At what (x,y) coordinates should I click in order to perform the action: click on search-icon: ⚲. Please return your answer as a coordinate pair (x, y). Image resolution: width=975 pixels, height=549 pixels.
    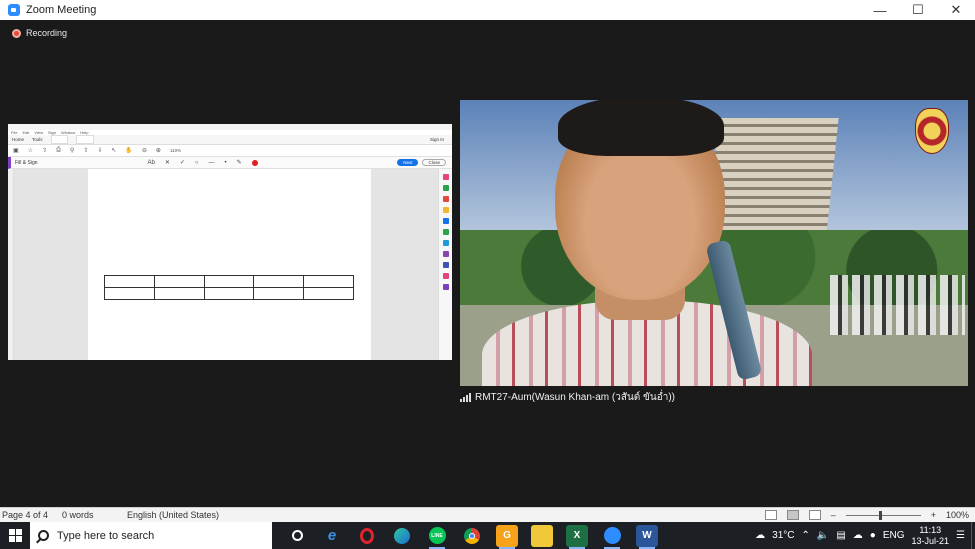
    Looking at the image, I should click on (72, 151).